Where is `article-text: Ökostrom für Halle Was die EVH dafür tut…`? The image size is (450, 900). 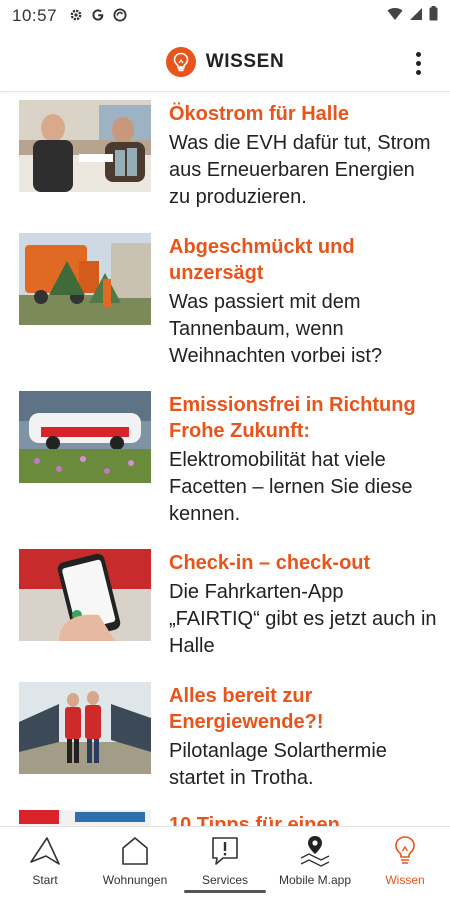
article-text: Ökostrom für Halle Was die EVH dafür tut… is located at coordinates (304, 156).